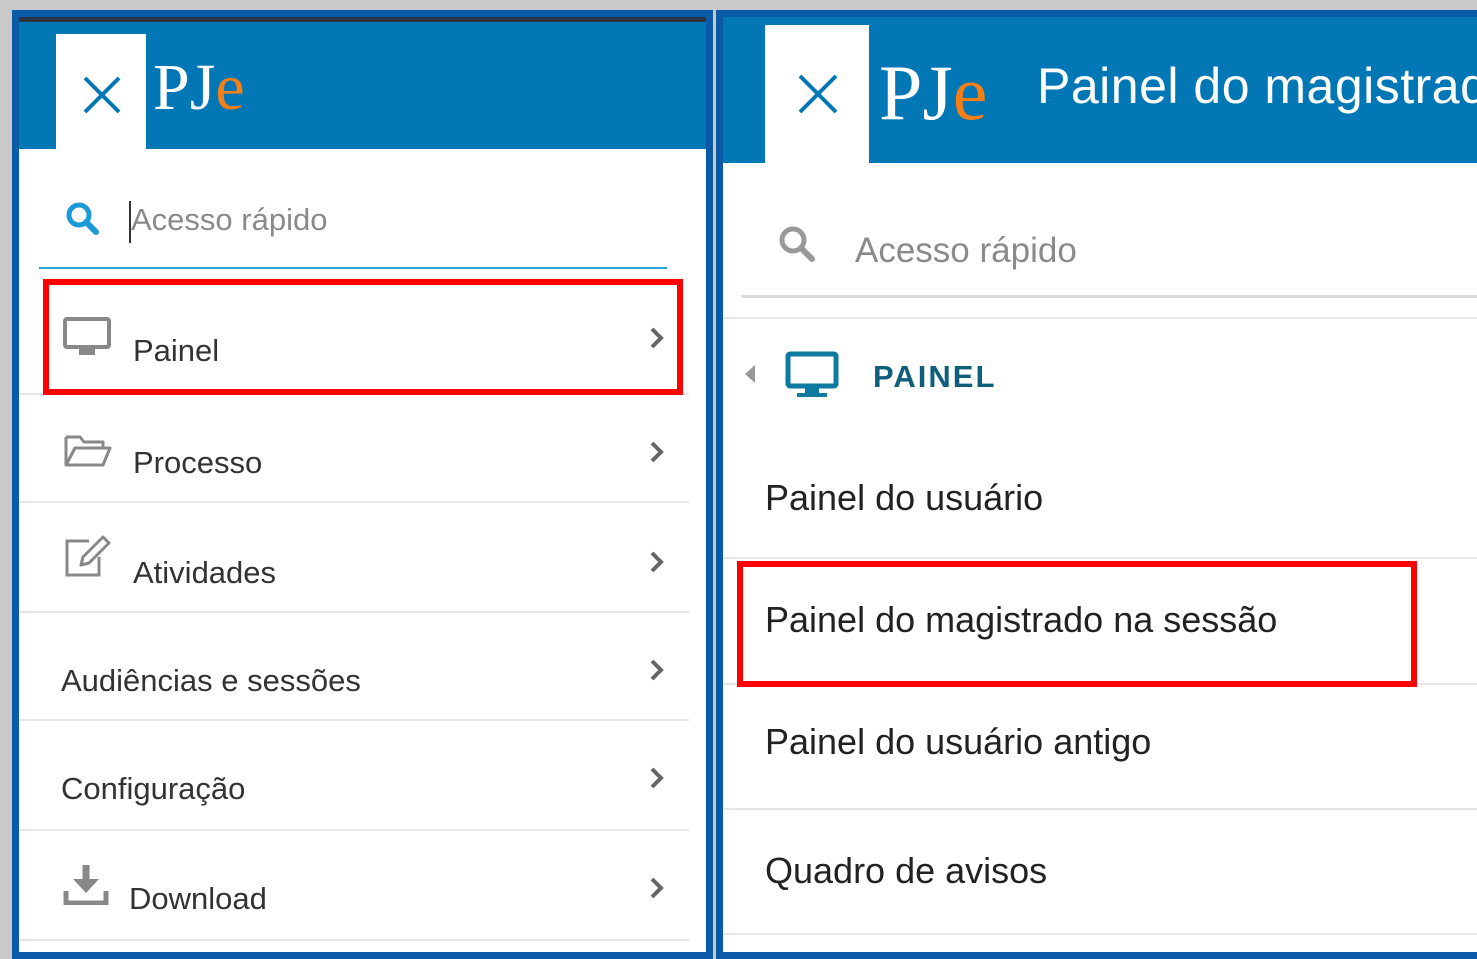 The width and height of the screenshot is (1477, 959). What do you see at coordinates (354, 449) in the screenshot?
I see `menu-item-processo: Processo` at bounding box center [354, 449].